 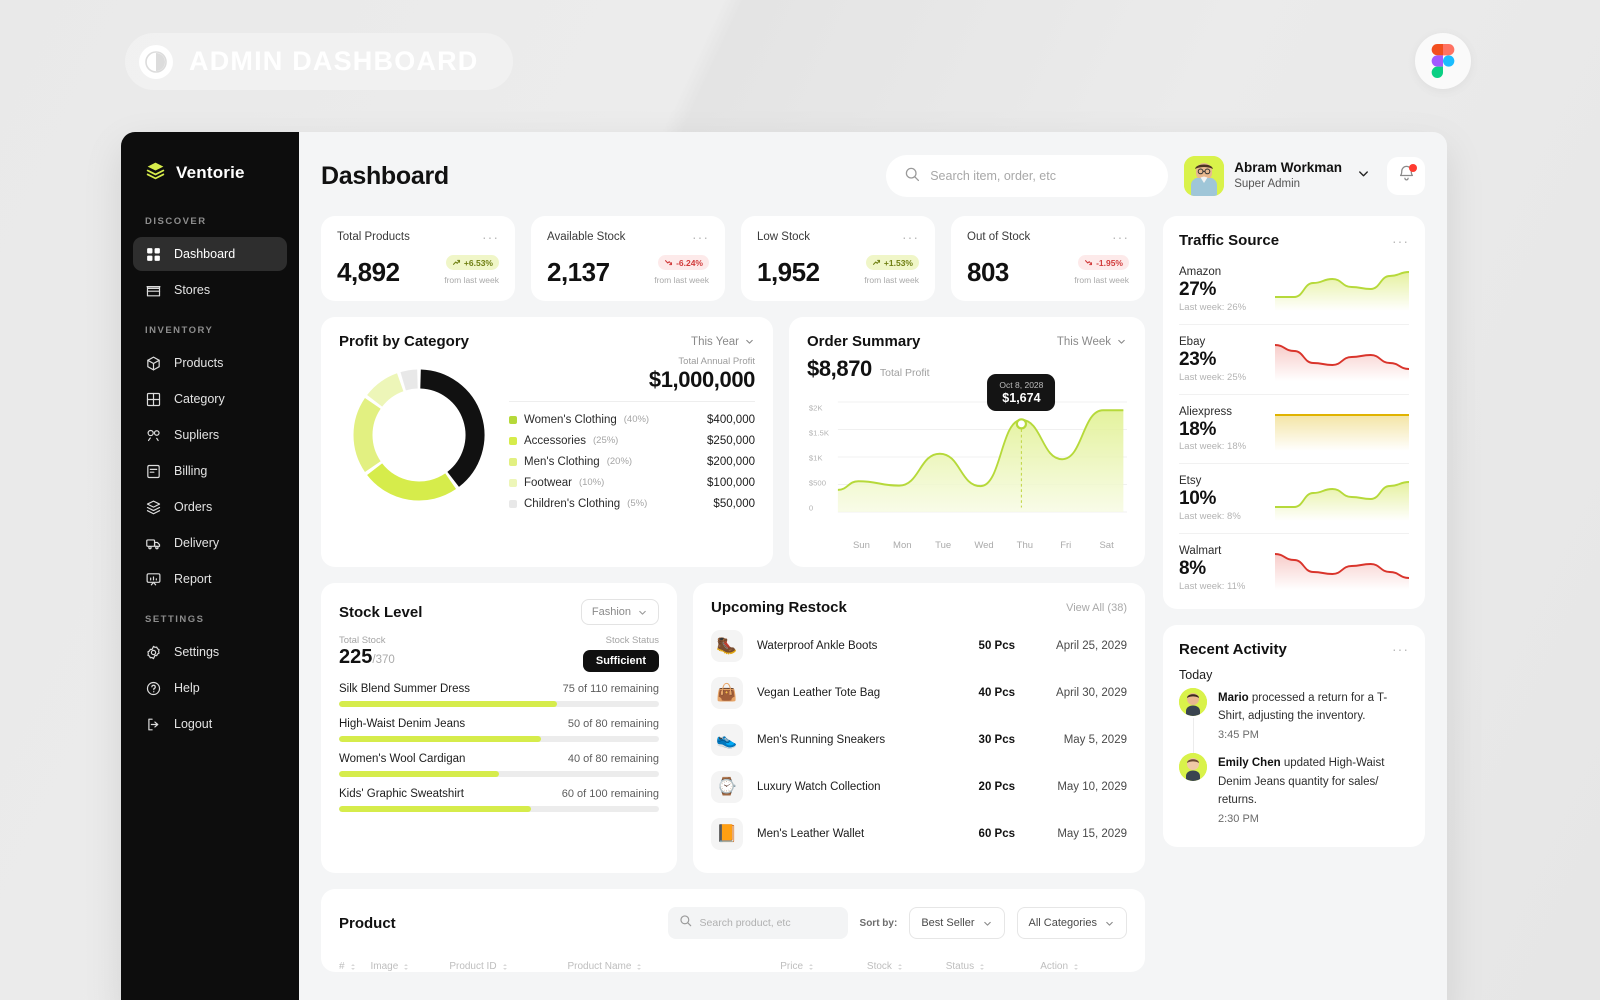 I want to click on restock-product-name: Vegan Leather Tote Bag, so click(x=819, y=692).